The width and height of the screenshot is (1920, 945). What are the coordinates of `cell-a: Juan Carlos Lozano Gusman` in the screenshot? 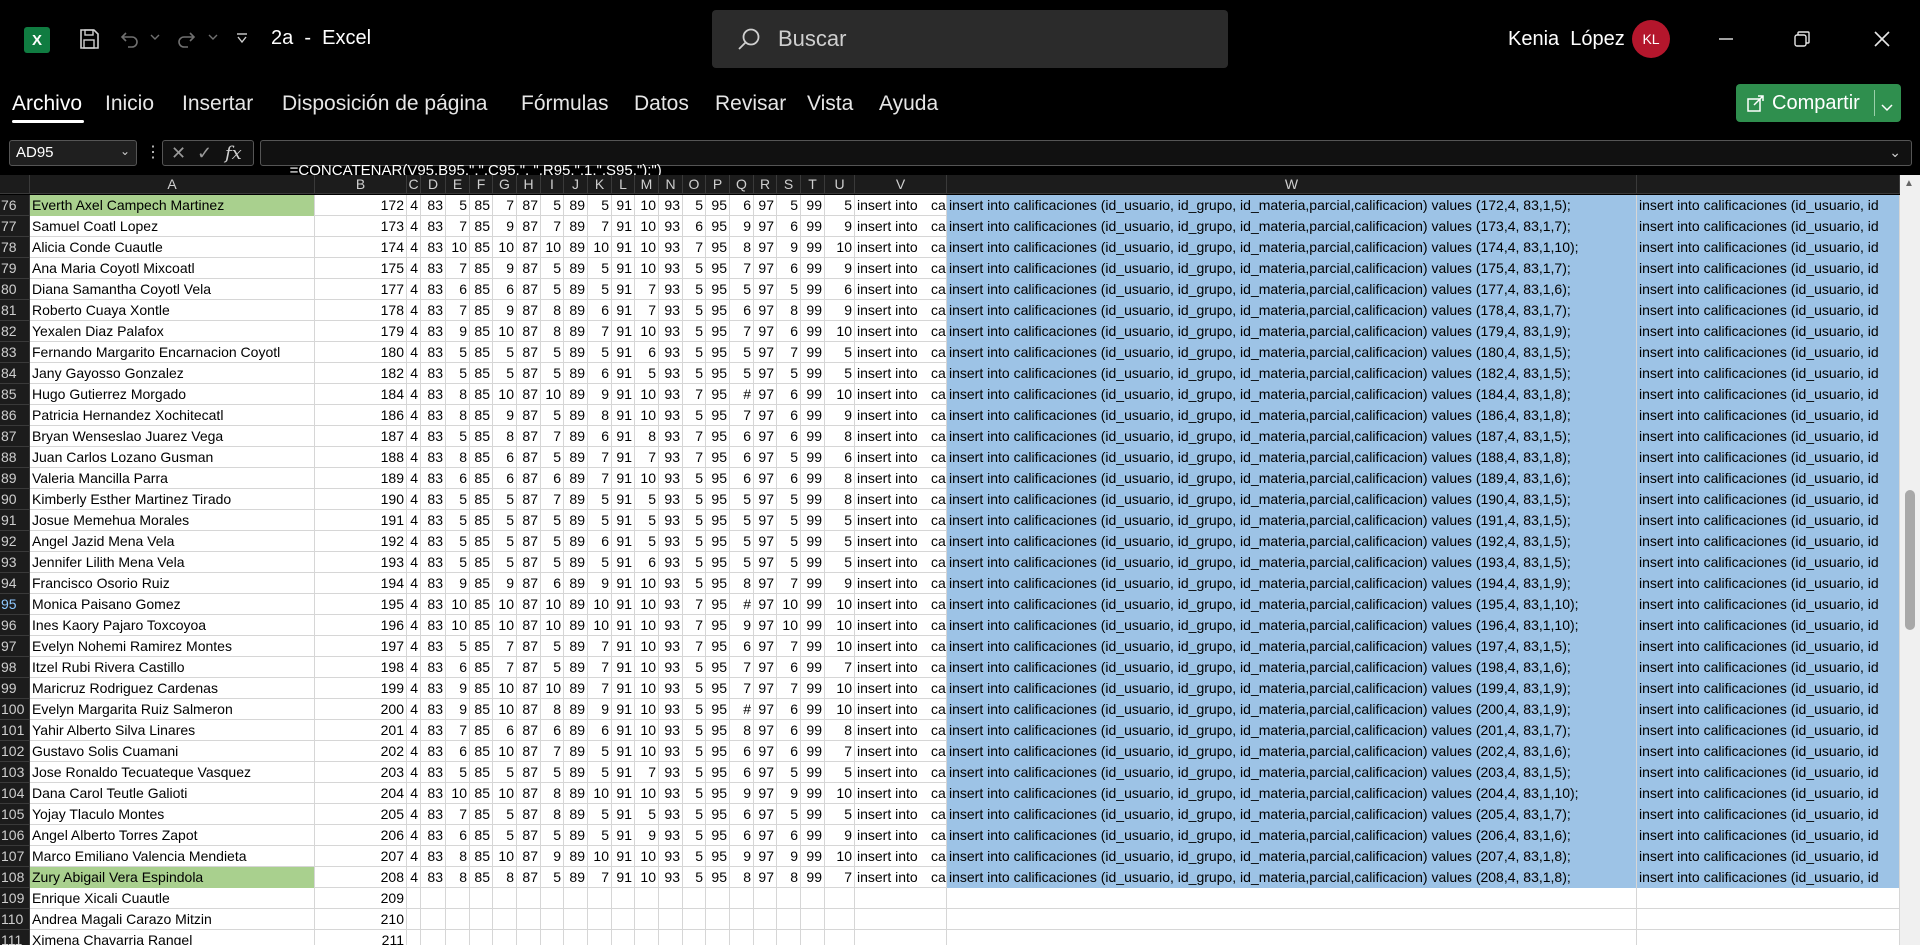 It's located at (172, 457).